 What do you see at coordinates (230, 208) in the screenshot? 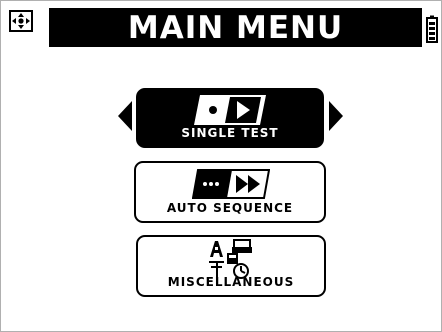
I see `menu-item-label: AUTO SEQUENCE` at bounding box center [230, 208].